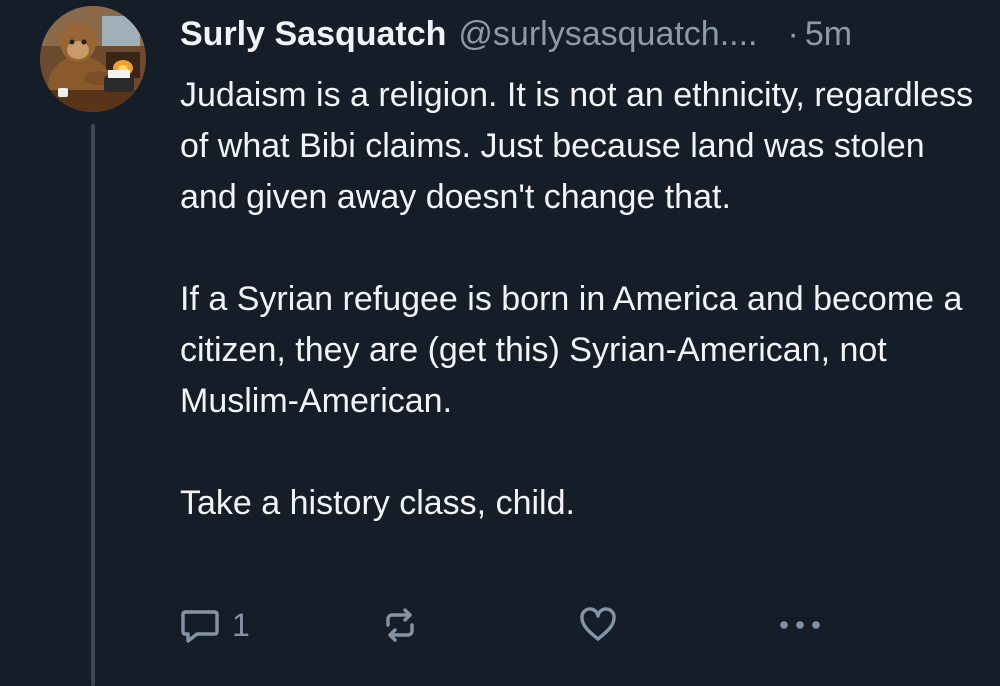  What do you see at coordinates (828, 34) in the screenshot?
I see `post-timestamp: 5m` at bounding box center [828, 34].